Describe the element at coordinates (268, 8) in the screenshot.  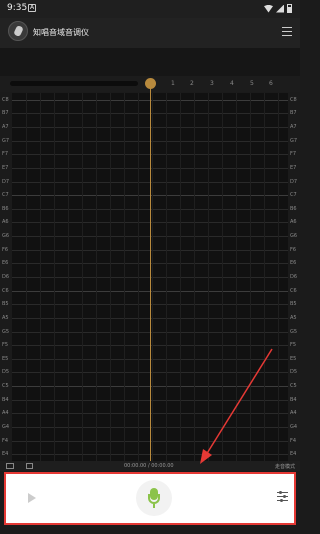
I see `wifi-icon` at that location.